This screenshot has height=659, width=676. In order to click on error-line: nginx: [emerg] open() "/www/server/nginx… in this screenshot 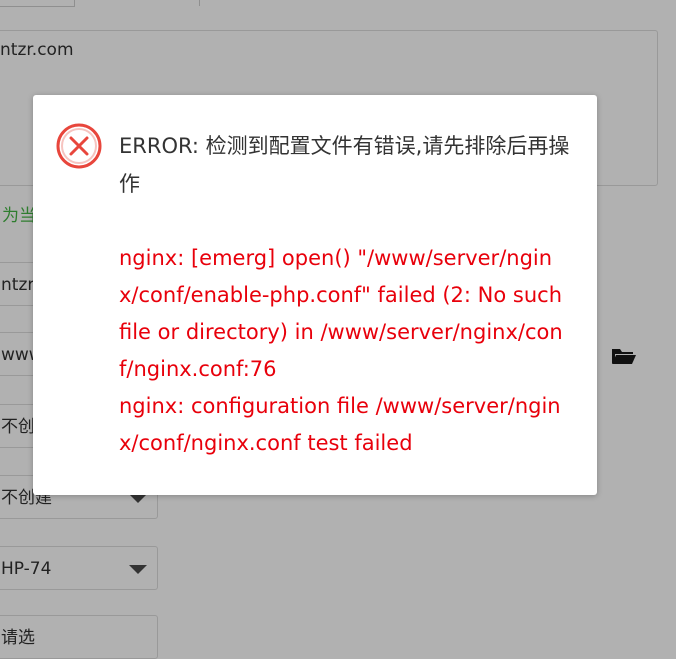, I will do `click(341, 313)`.